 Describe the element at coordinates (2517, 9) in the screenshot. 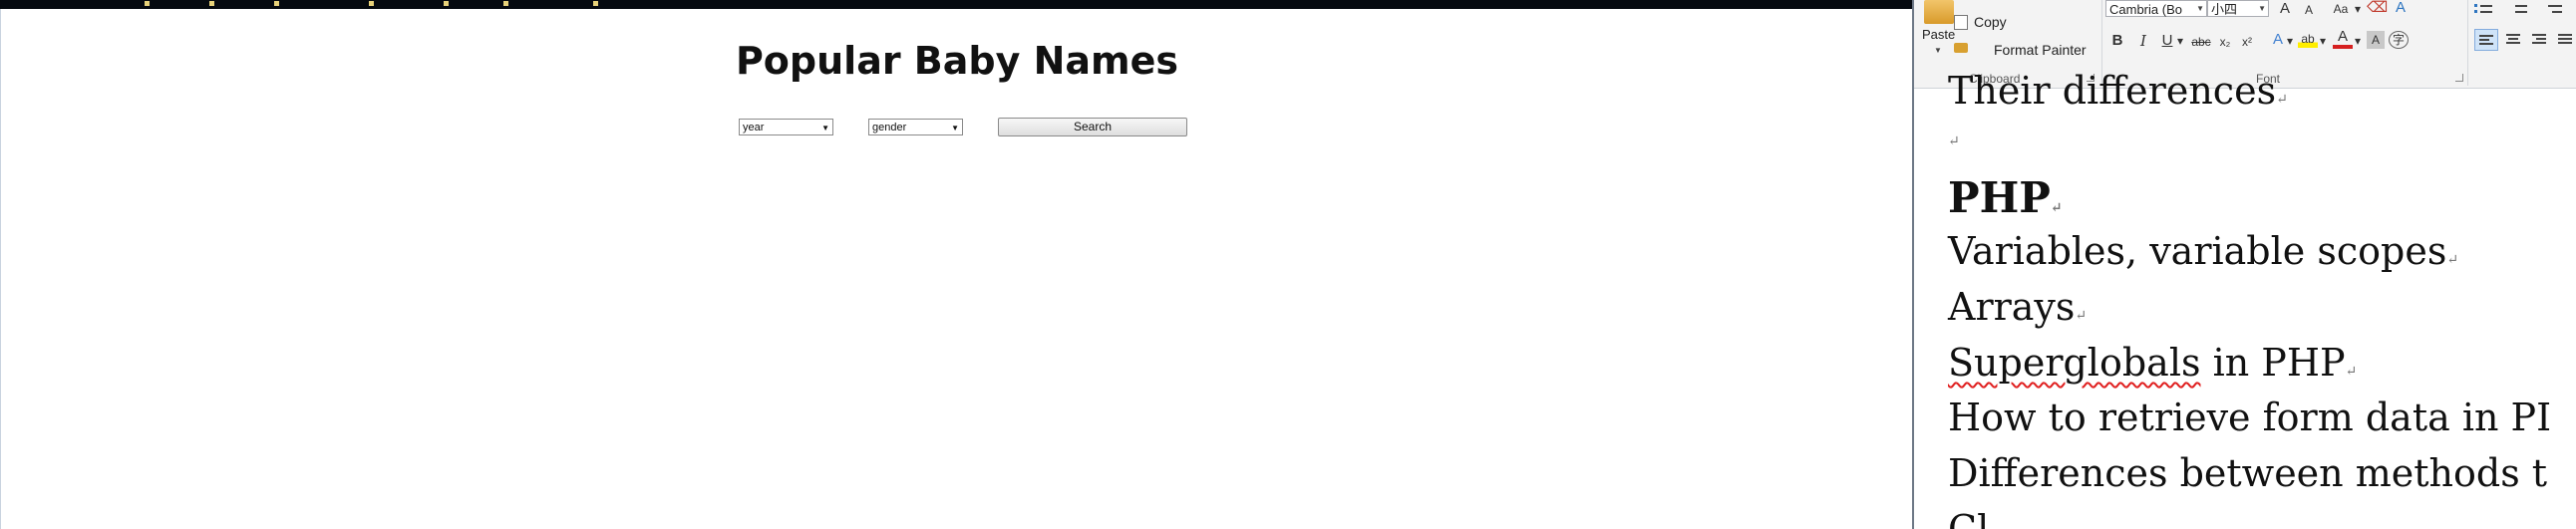

I see `numbering-icon` at that location.